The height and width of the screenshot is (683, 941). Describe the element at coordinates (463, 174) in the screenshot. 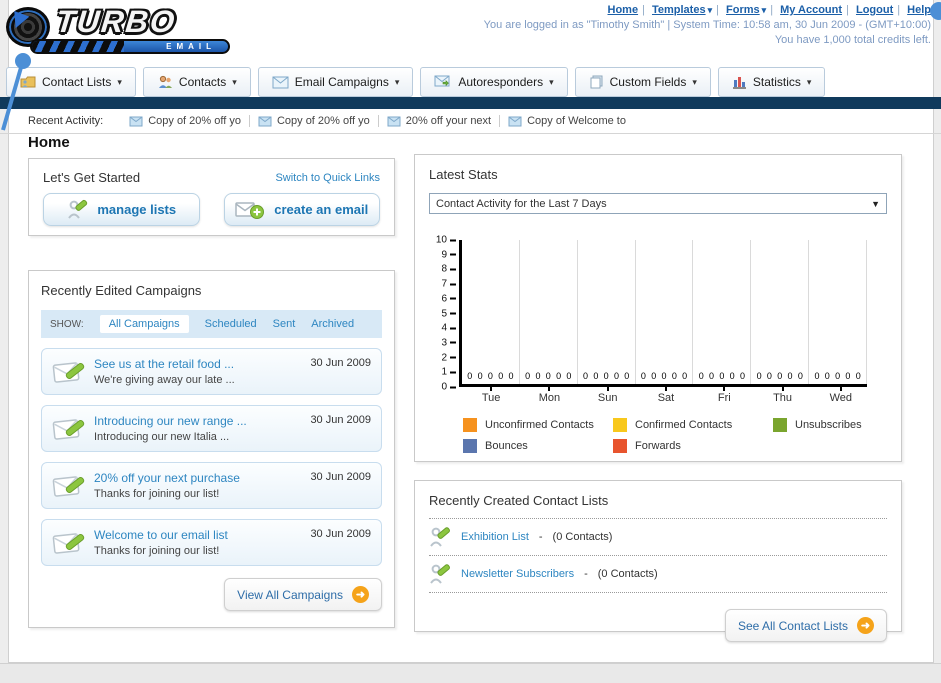

I see `latest-stats-title: Latest Stats` at that location.